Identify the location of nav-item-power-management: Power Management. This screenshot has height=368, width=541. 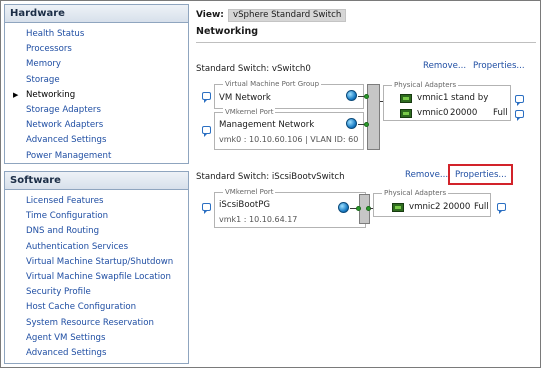
(96, 156).